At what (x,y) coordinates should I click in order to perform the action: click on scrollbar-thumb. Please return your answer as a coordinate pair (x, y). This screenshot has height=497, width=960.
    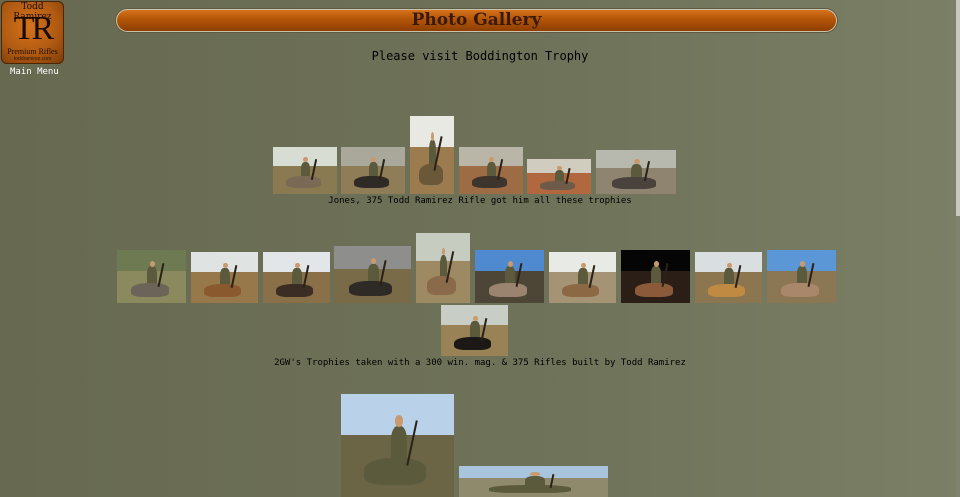
    Looking at the image, I should click on (958, 108).